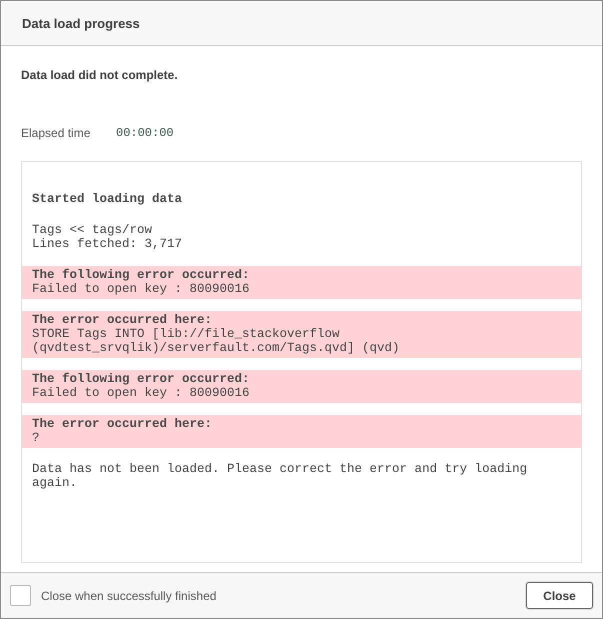 Image resolution: width=603 pixels, height=619 pixels. Describe the element at coordinates (559, 595) in the screenshot. I see `close-button: Close` at that location.